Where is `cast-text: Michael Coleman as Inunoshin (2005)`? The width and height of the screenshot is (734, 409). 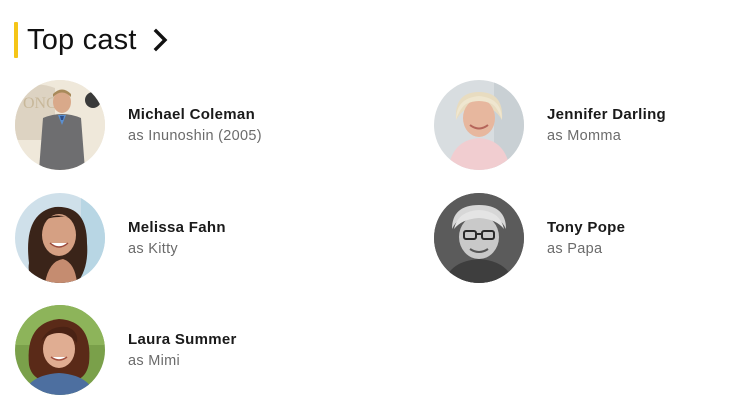 cast-text: Michael Coleman as Inunoshin (2005) is located at coordinates (195, 125).